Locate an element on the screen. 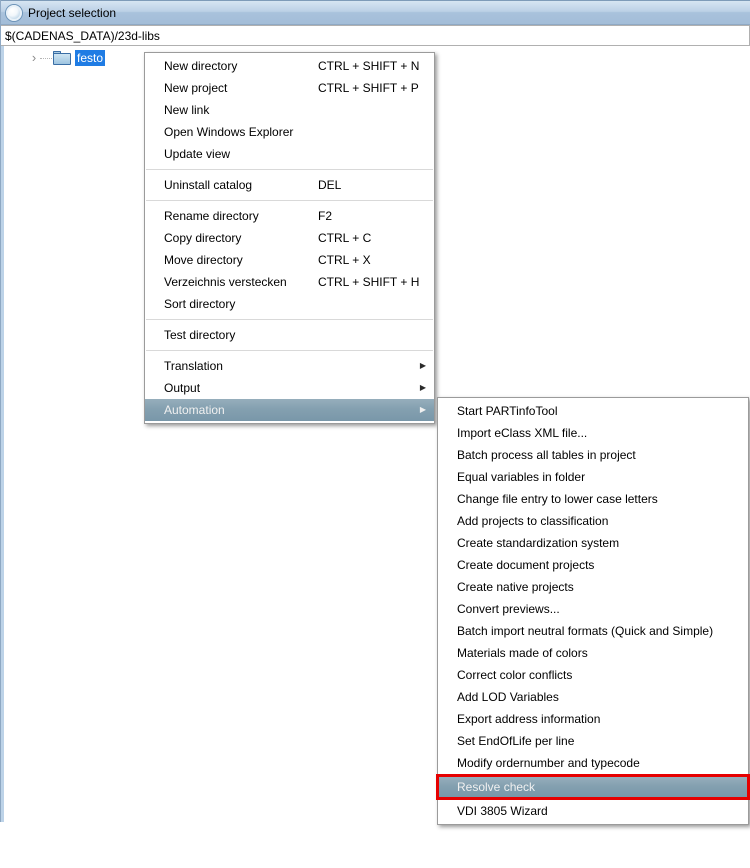 Image resolution: width=750 pixels, height=868 pixels. menu-item-new-project: New project CTRL + SHIFT + P is located at coordinates (289, 88).